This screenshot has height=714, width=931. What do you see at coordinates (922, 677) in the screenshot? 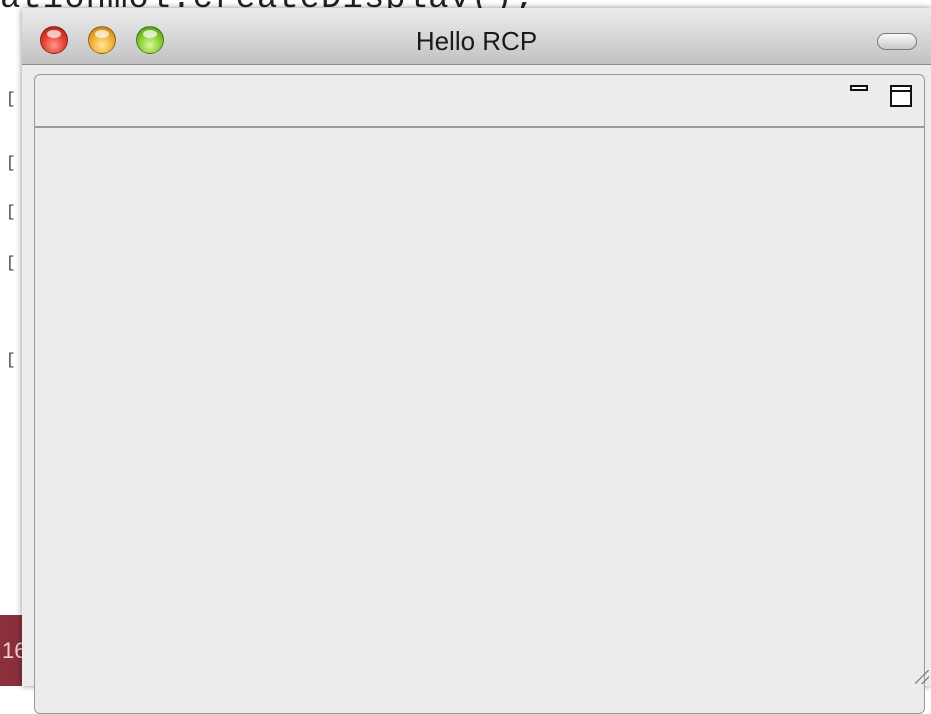
I see `resize-grip-icon` at bounding box center [922, 677].